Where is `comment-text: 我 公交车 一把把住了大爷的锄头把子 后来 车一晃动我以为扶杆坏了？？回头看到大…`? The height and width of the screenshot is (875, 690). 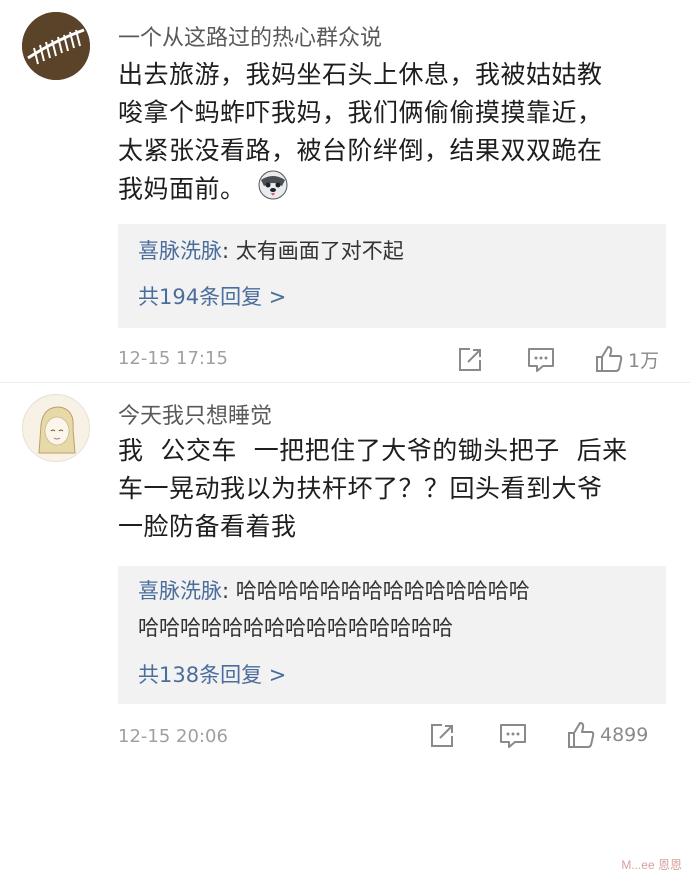
comment-text: 我 公交车 一把把住了大爷的锄头把子 后来 车一晃动我以为扶杆坏了？？回头看到大… is located at coordinates (398, 489).